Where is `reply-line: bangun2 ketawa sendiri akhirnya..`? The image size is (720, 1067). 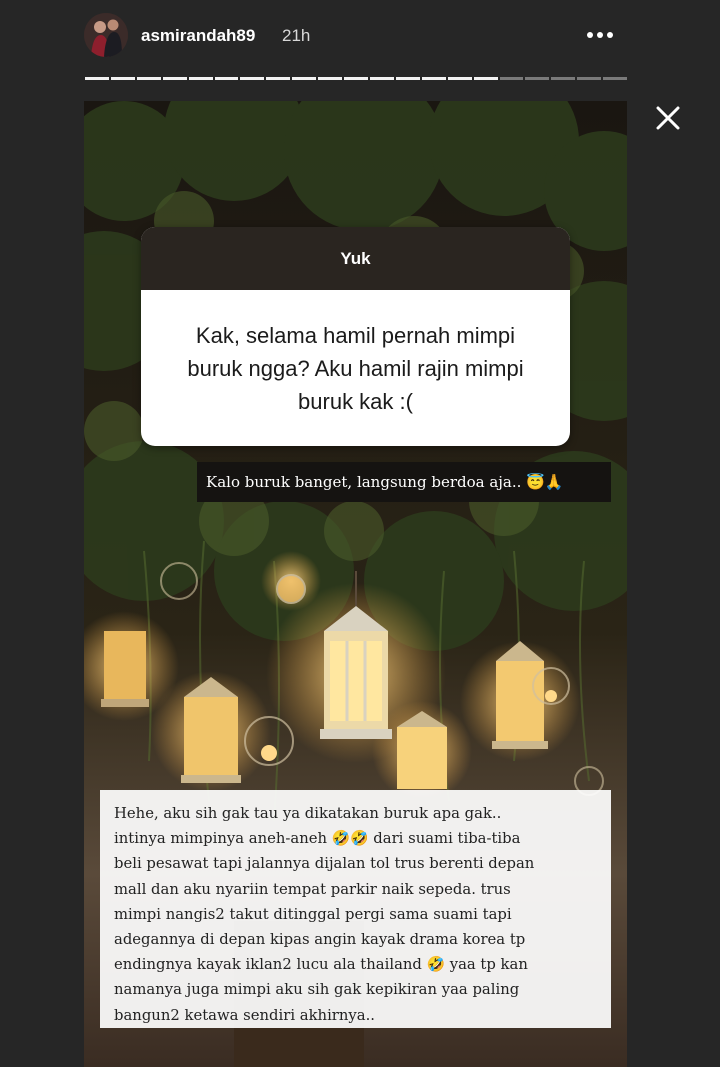
reply-line: bangun2 ketawa sendiri akhirnya.. is located at coordinates (244, 1015).